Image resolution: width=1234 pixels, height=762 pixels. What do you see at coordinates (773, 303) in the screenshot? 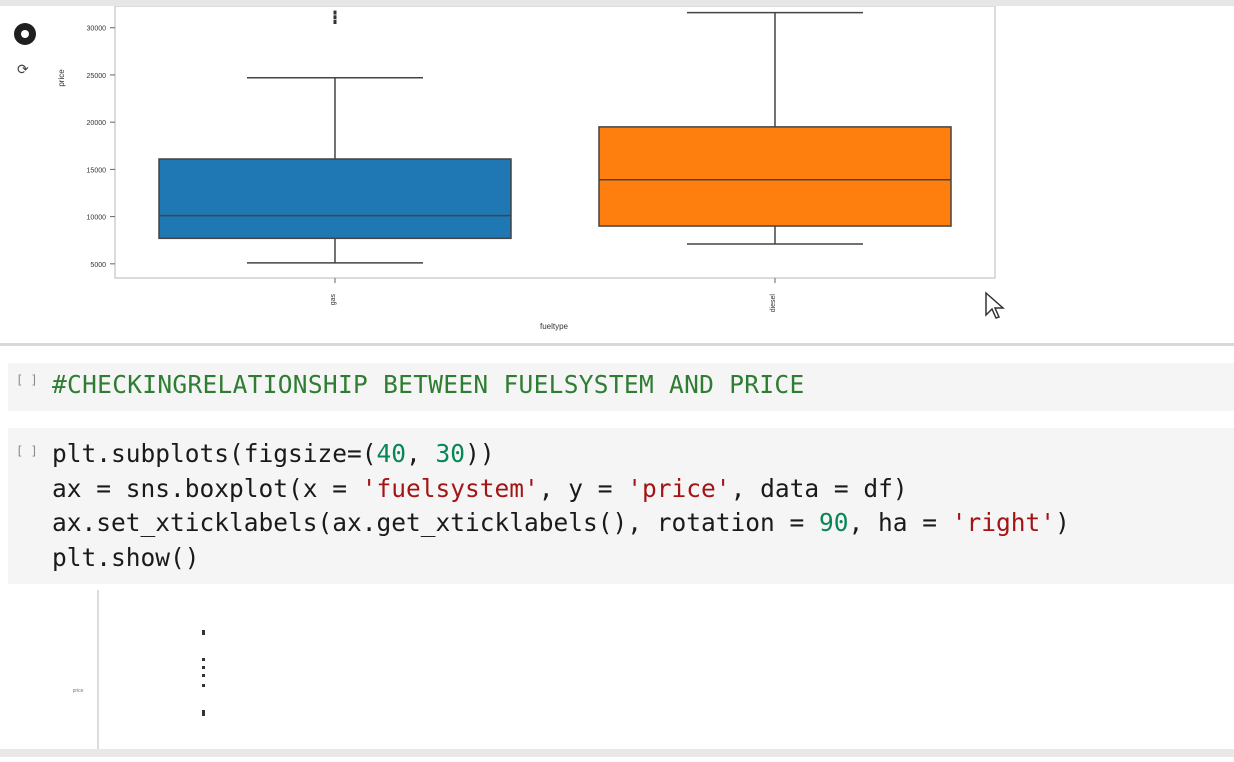
I see `x-tick-label: diesel` at bounding box center [773, 303].